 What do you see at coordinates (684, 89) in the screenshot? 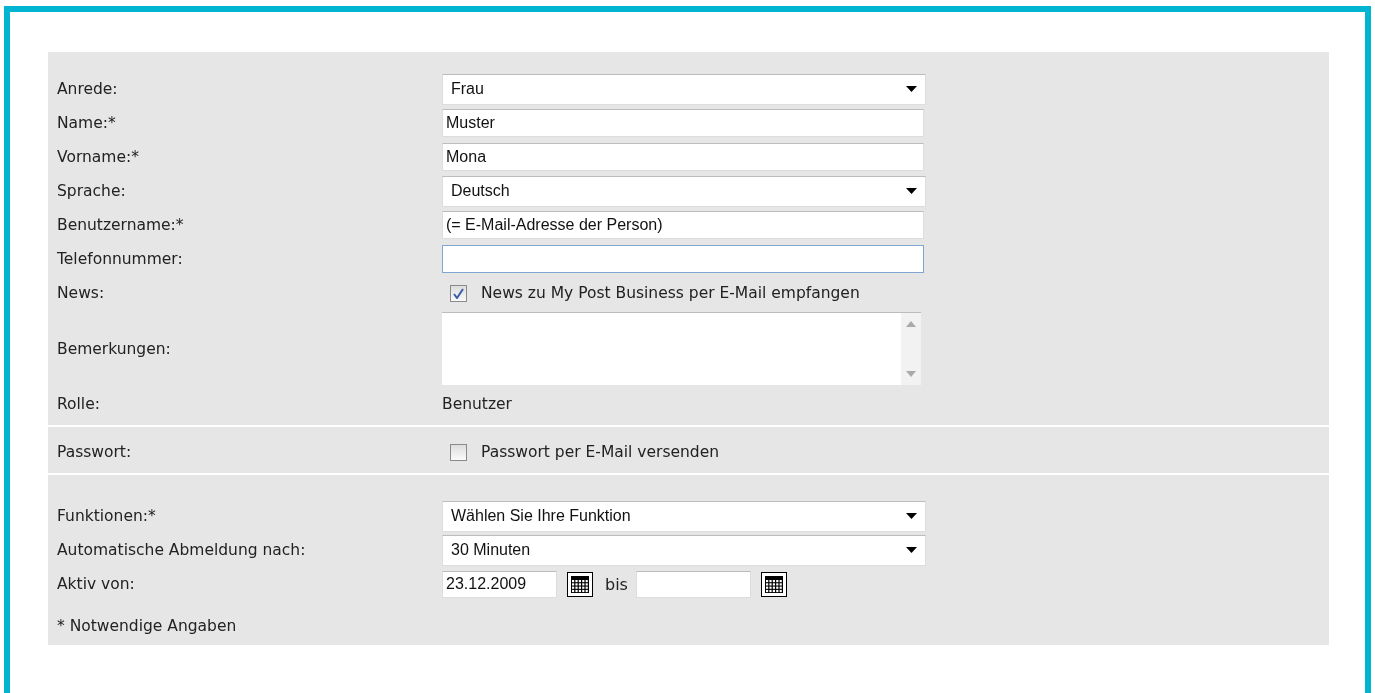
I see `dropdown: Frau` at bounding box center [684, 89].